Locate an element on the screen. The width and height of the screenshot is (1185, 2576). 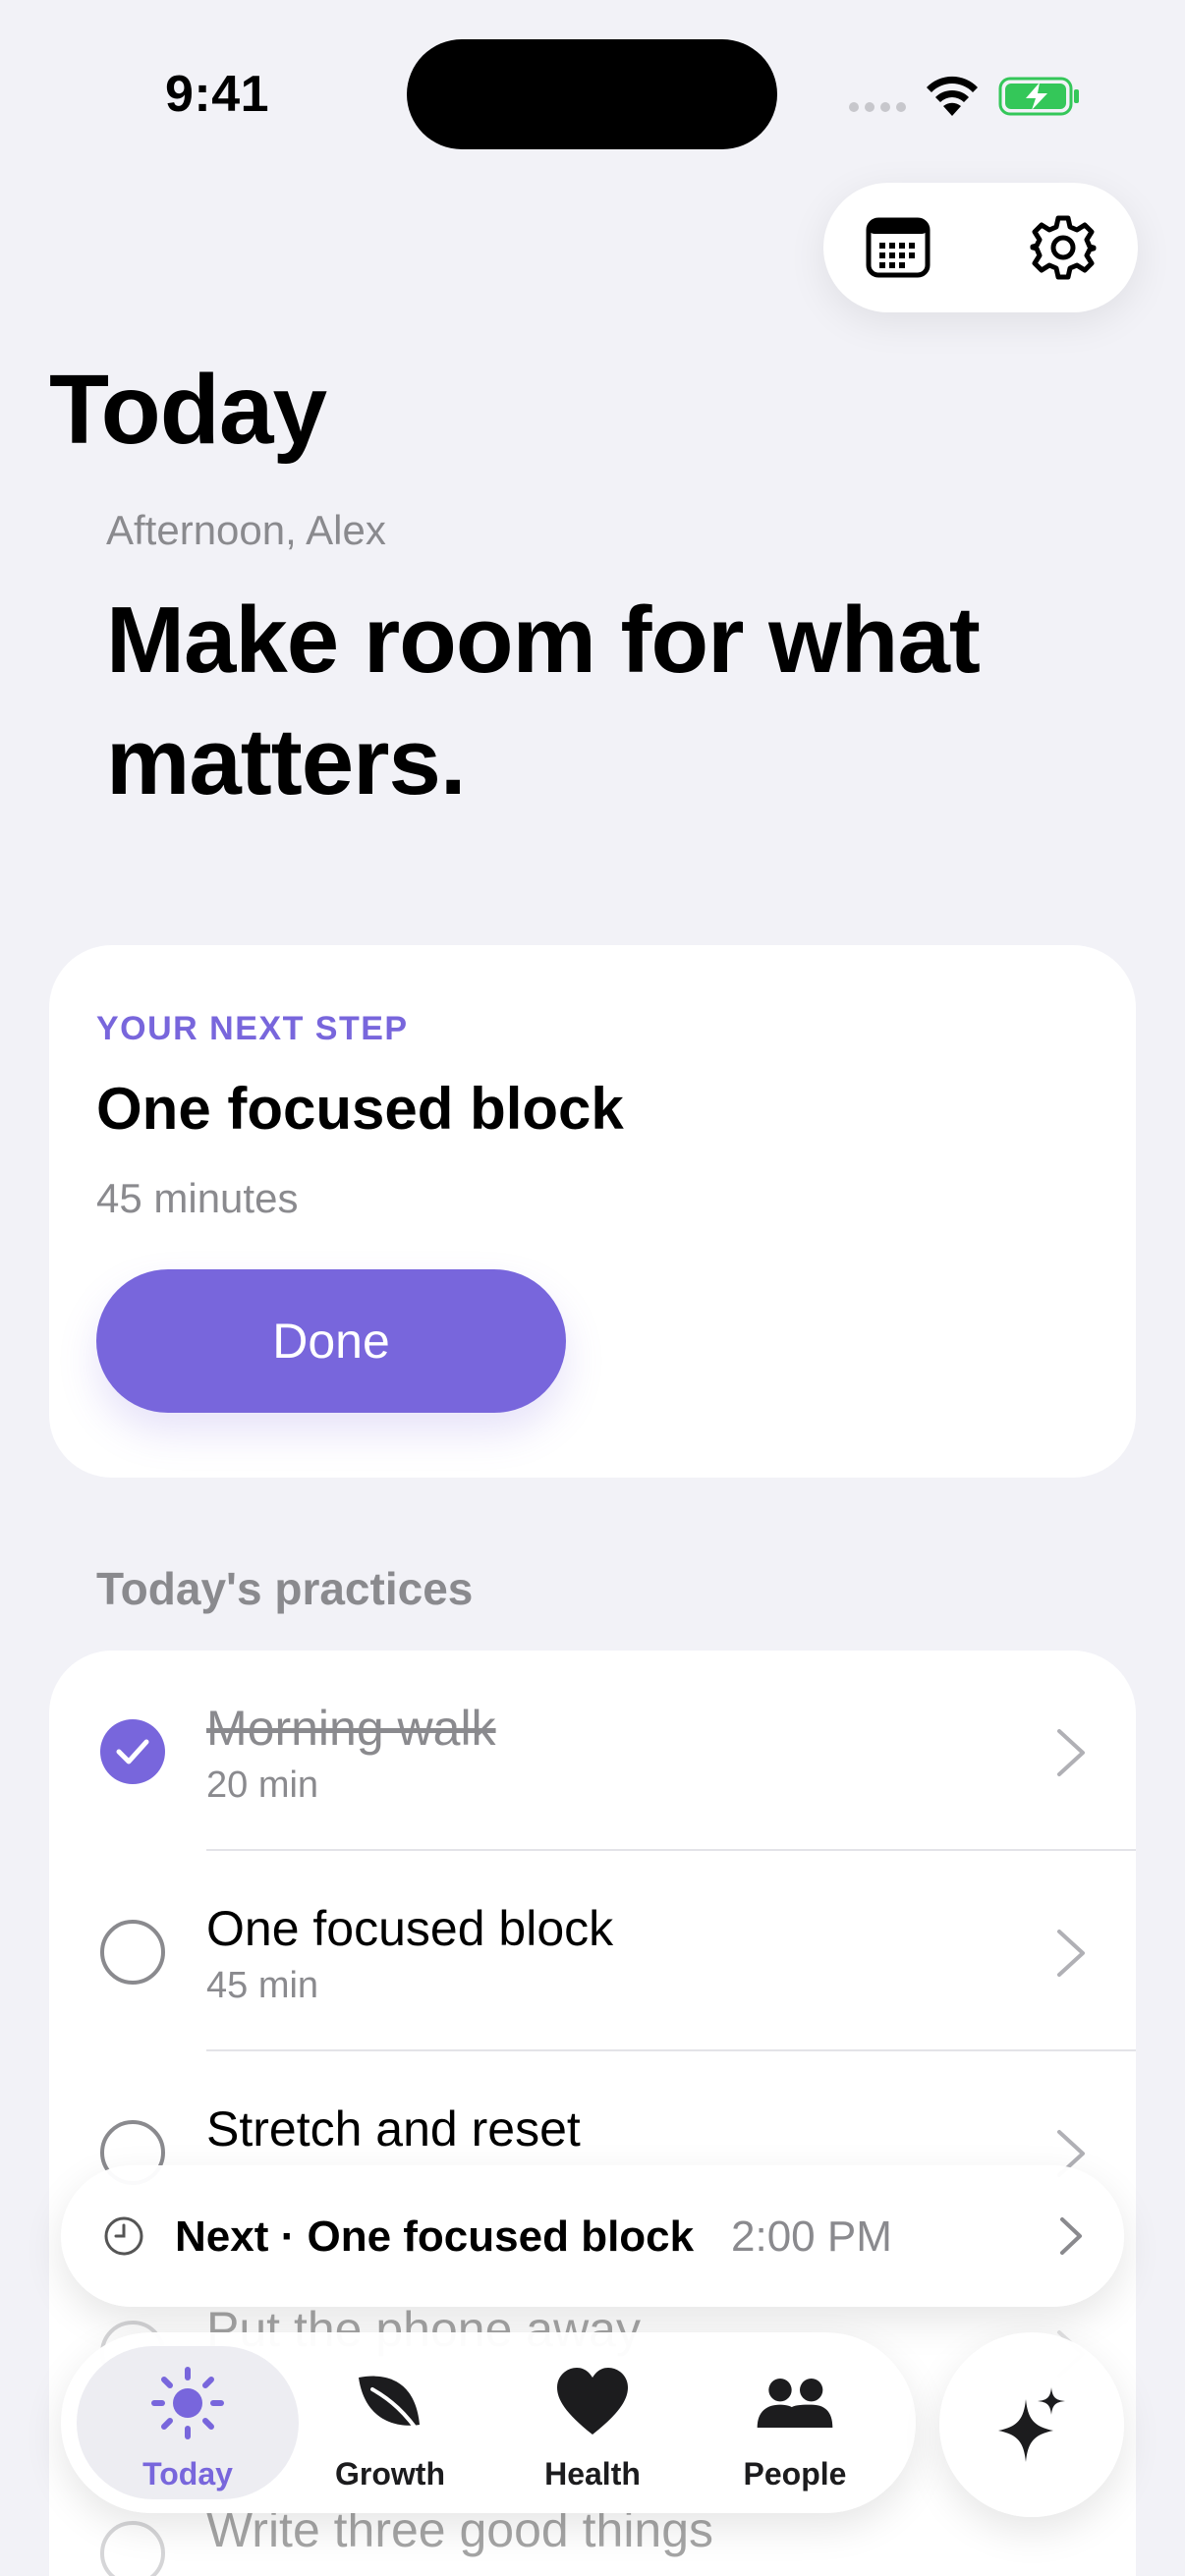
wifi-icon is located at coordinates (953, 96).